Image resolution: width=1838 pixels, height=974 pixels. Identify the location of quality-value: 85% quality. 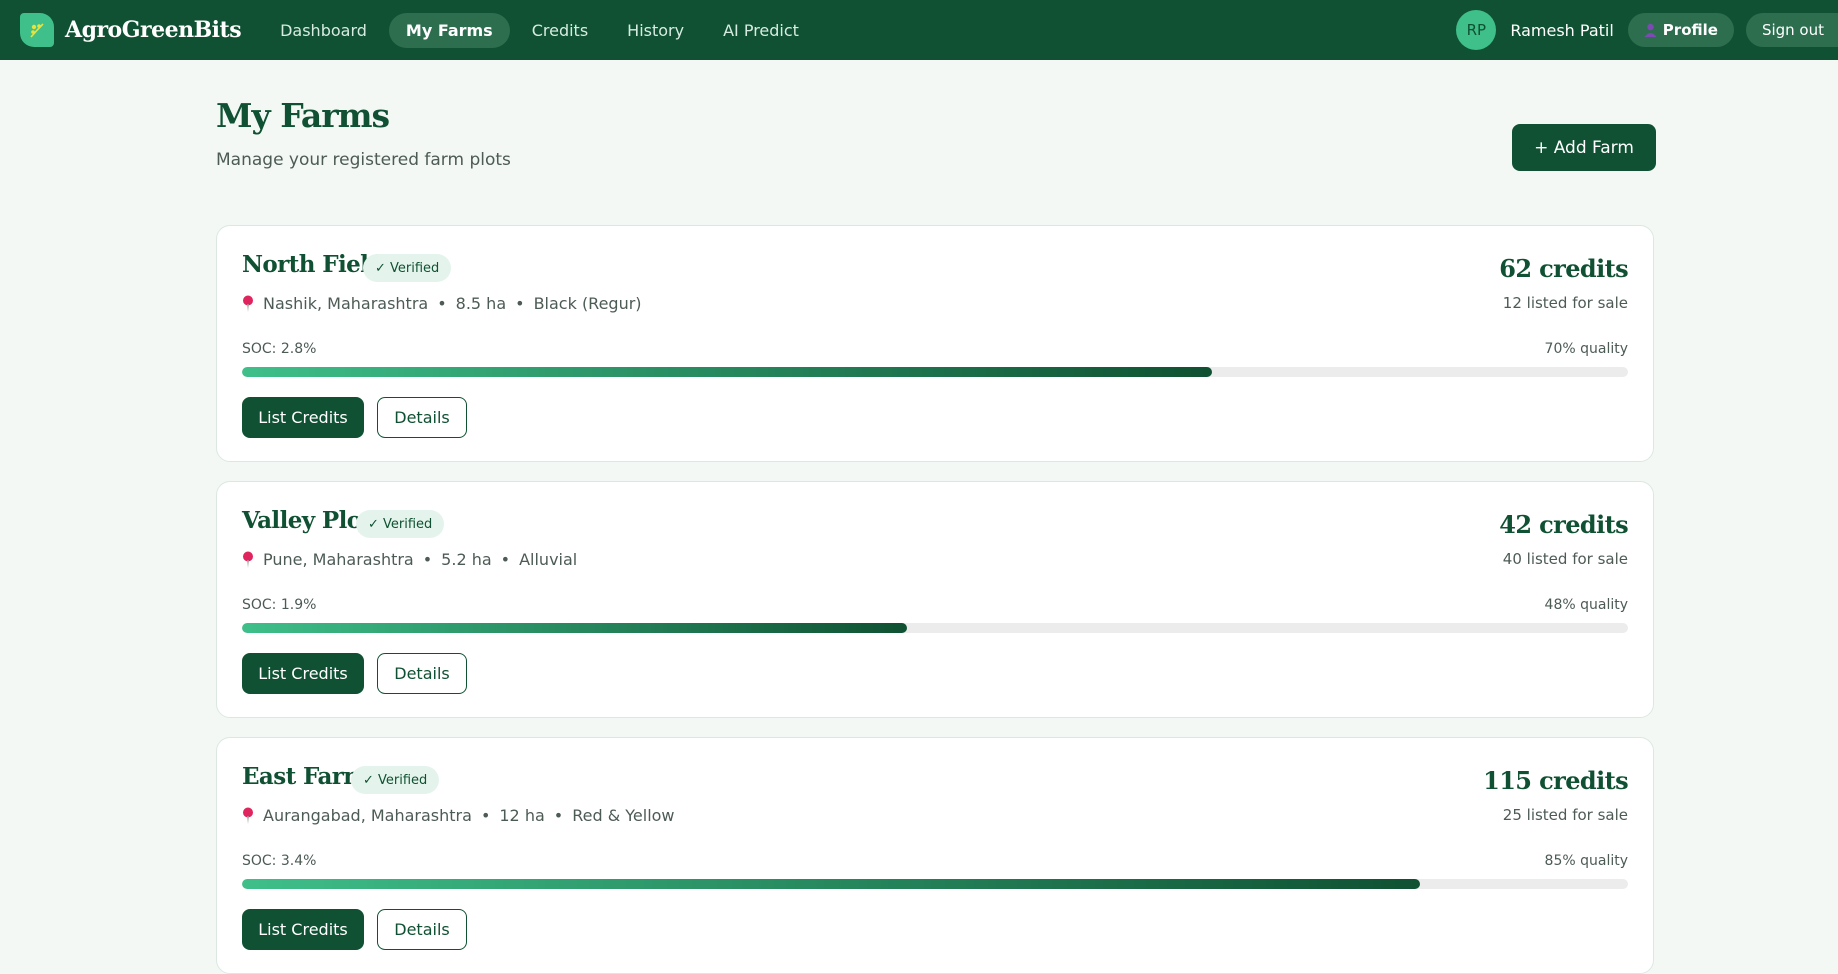
(1586, 861).